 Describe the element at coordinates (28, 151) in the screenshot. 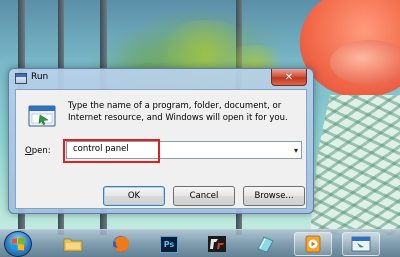

I see `open-label-accelerator: O` at that location.